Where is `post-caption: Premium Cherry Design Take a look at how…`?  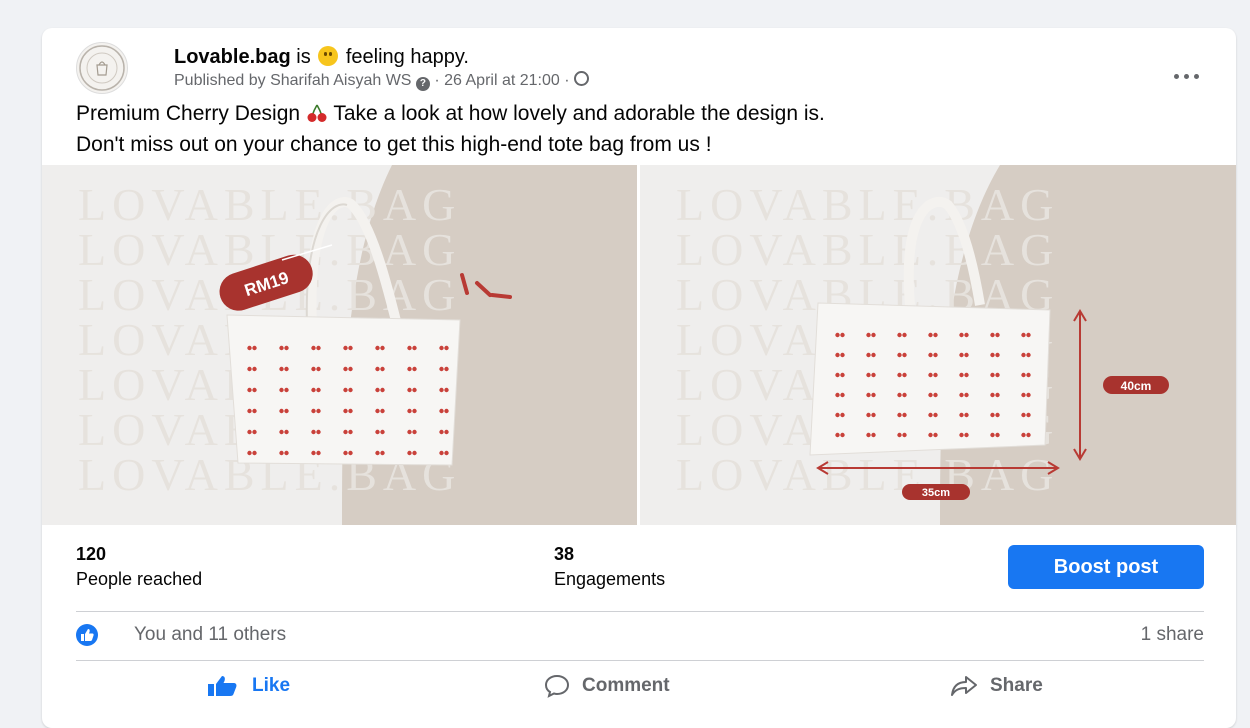
post-caption: Premium Cherry Design Take a look at how… is located at coordinates (641, 129).